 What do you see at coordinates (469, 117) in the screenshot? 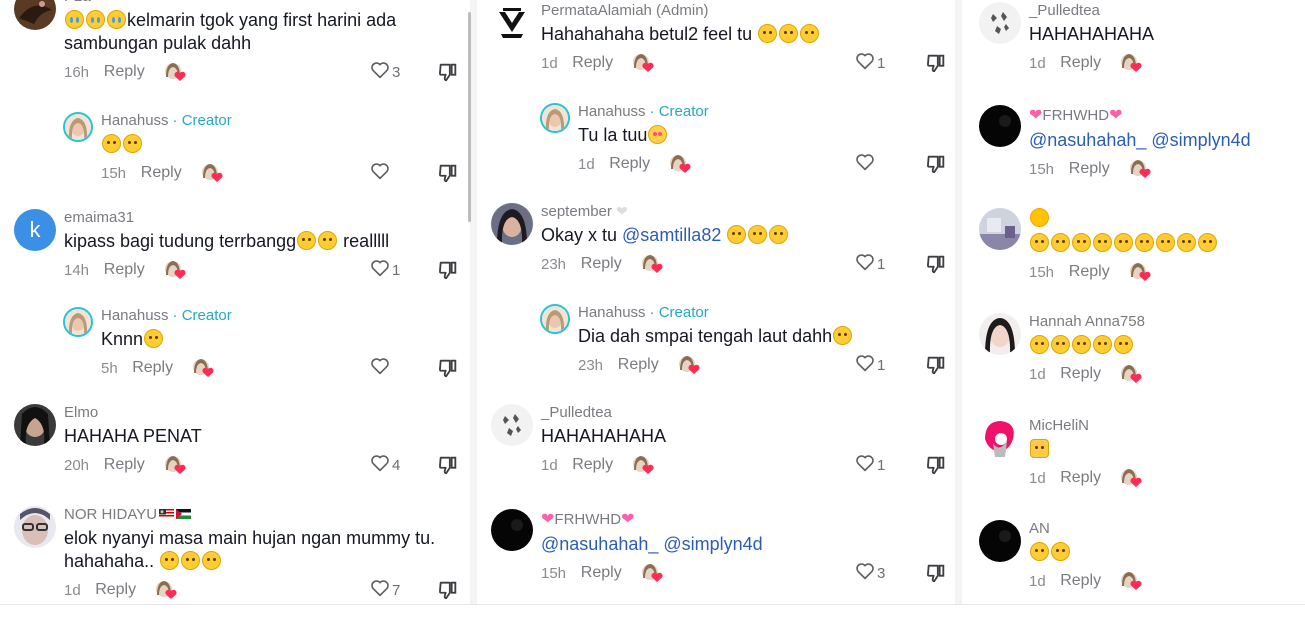
I see `scrollbar` at bounding box center [469, 117].